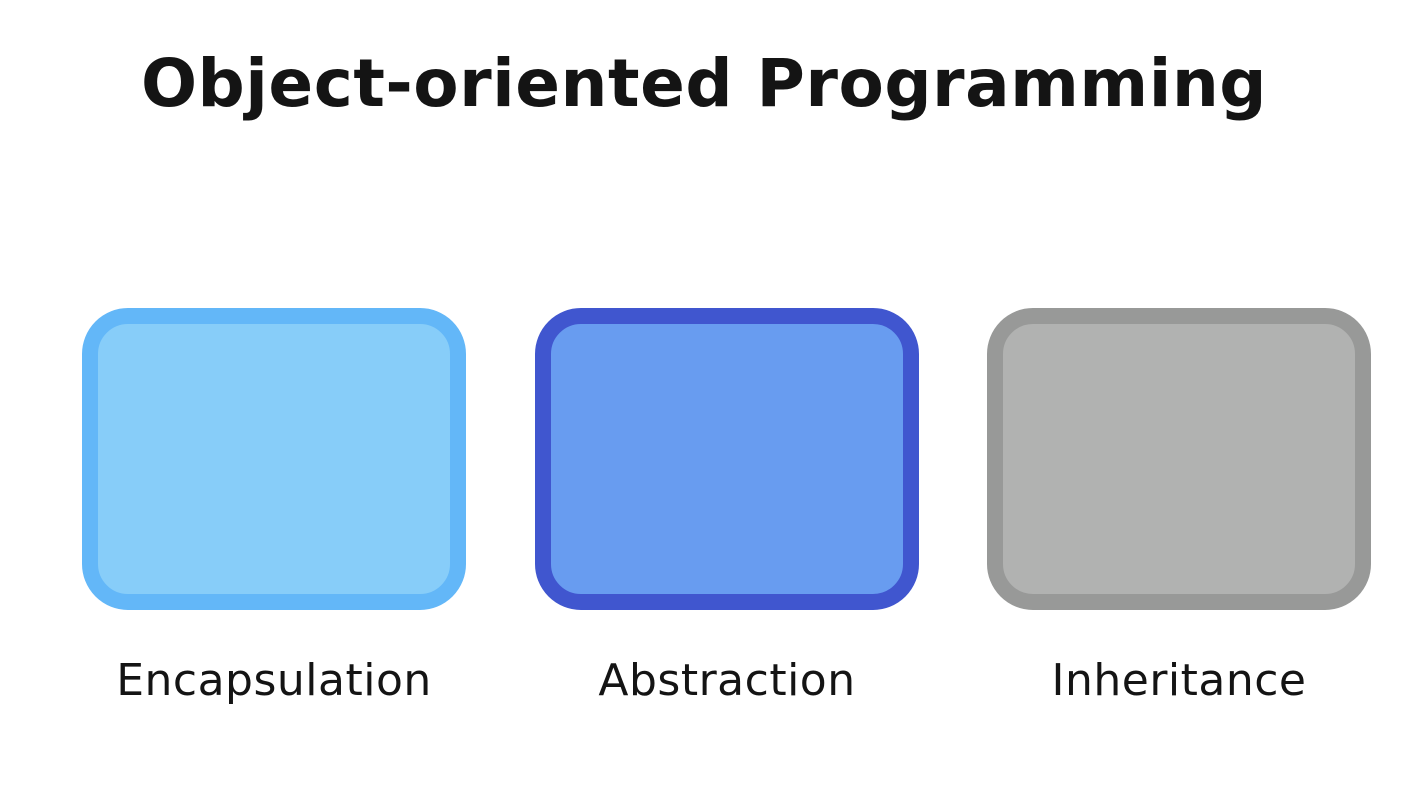 The height and width of the screenshot is (802, 1408). I want to click on concept-abstraction: Abstraction, so click(727, 507).